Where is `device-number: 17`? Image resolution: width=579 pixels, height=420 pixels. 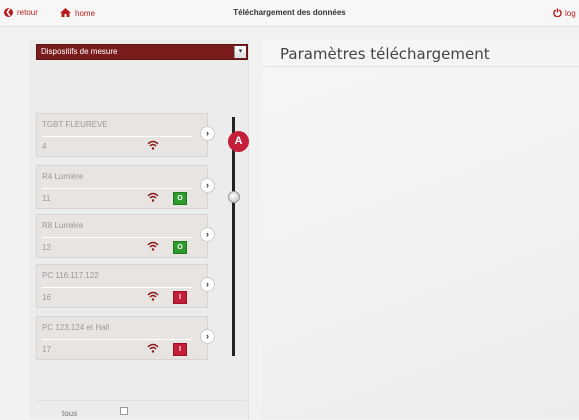 device-number: 17 is located at coordinates (46, 349).